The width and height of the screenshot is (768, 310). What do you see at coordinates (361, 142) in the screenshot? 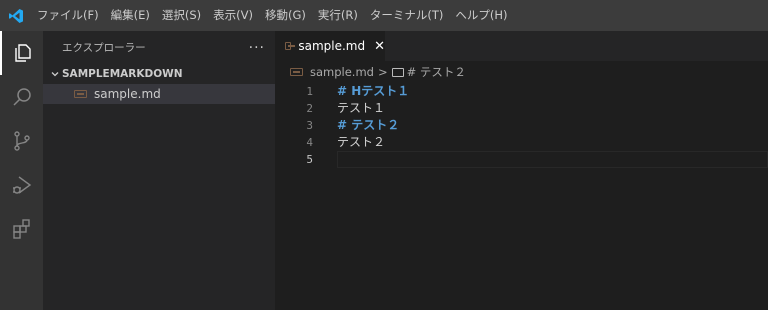
I see `line-text: テスト２` at bounding box center [361, 142].